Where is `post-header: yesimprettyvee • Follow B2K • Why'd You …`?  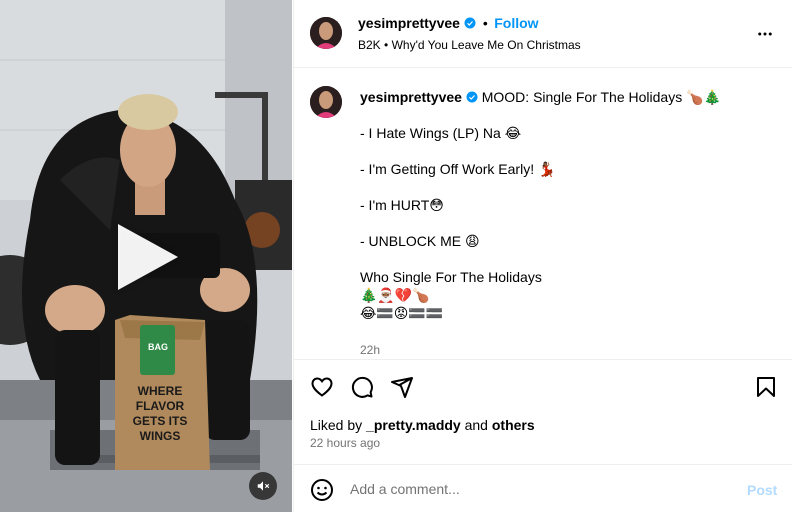 post-header: yesimprettyvee • Follow B2K • Why'd You … is located at coordinates (543, 34).